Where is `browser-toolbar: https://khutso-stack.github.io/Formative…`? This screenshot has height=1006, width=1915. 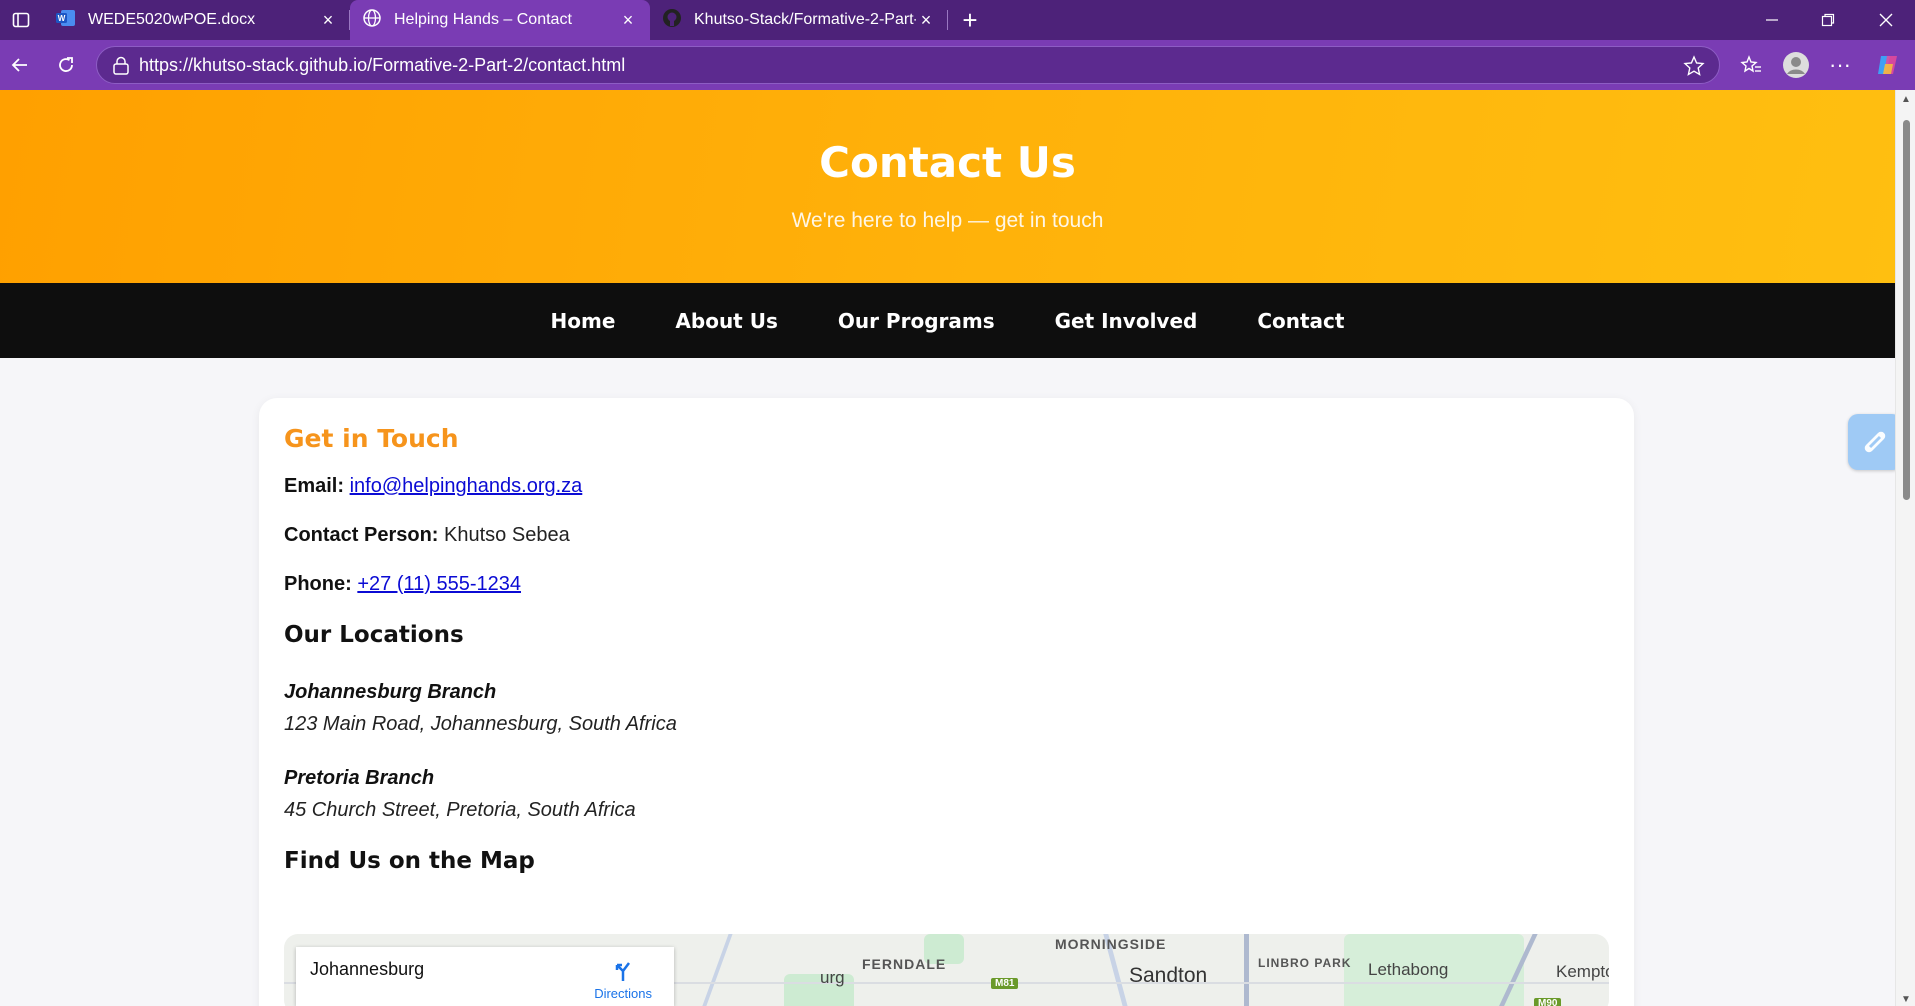
browser-toolbar: https://khutso-stack.github.io/Formative… is located at coordinates (957, 65).